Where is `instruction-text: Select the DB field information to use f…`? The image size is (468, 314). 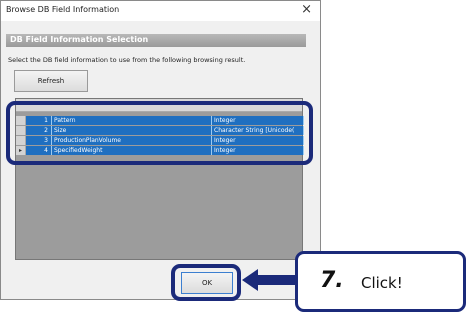 instruction-text: Select the DB field information to use f… is located at coordinates (127, 60).